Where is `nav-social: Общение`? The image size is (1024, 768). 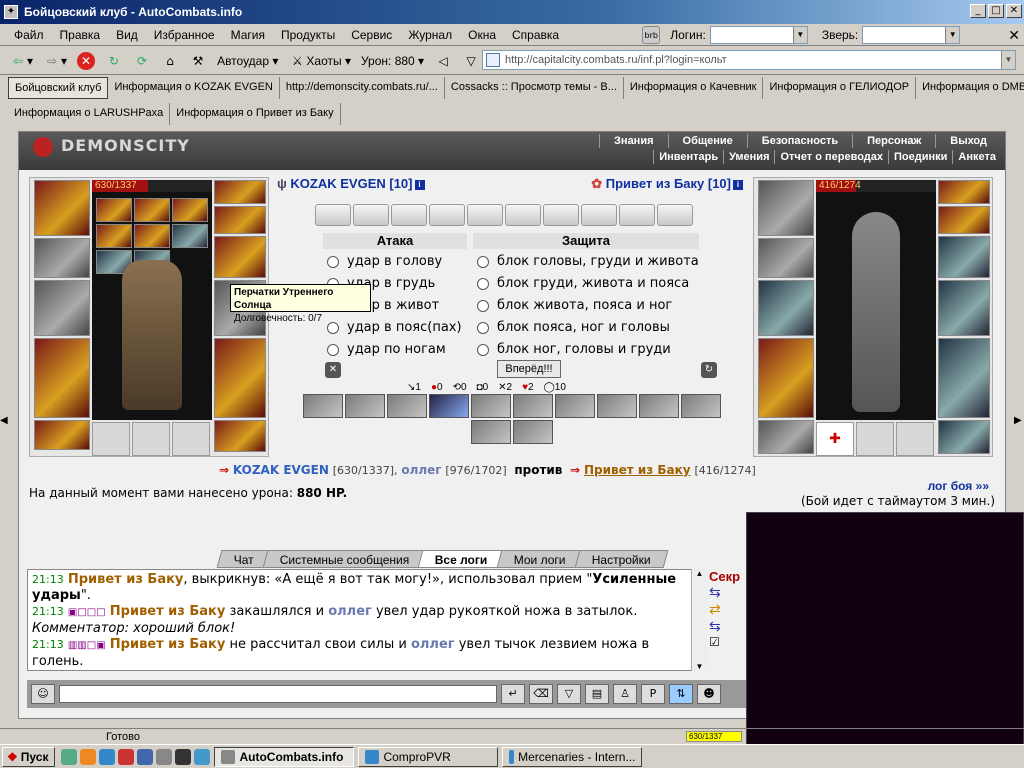 nav-social: Общение is located at coordinates (707, 141).